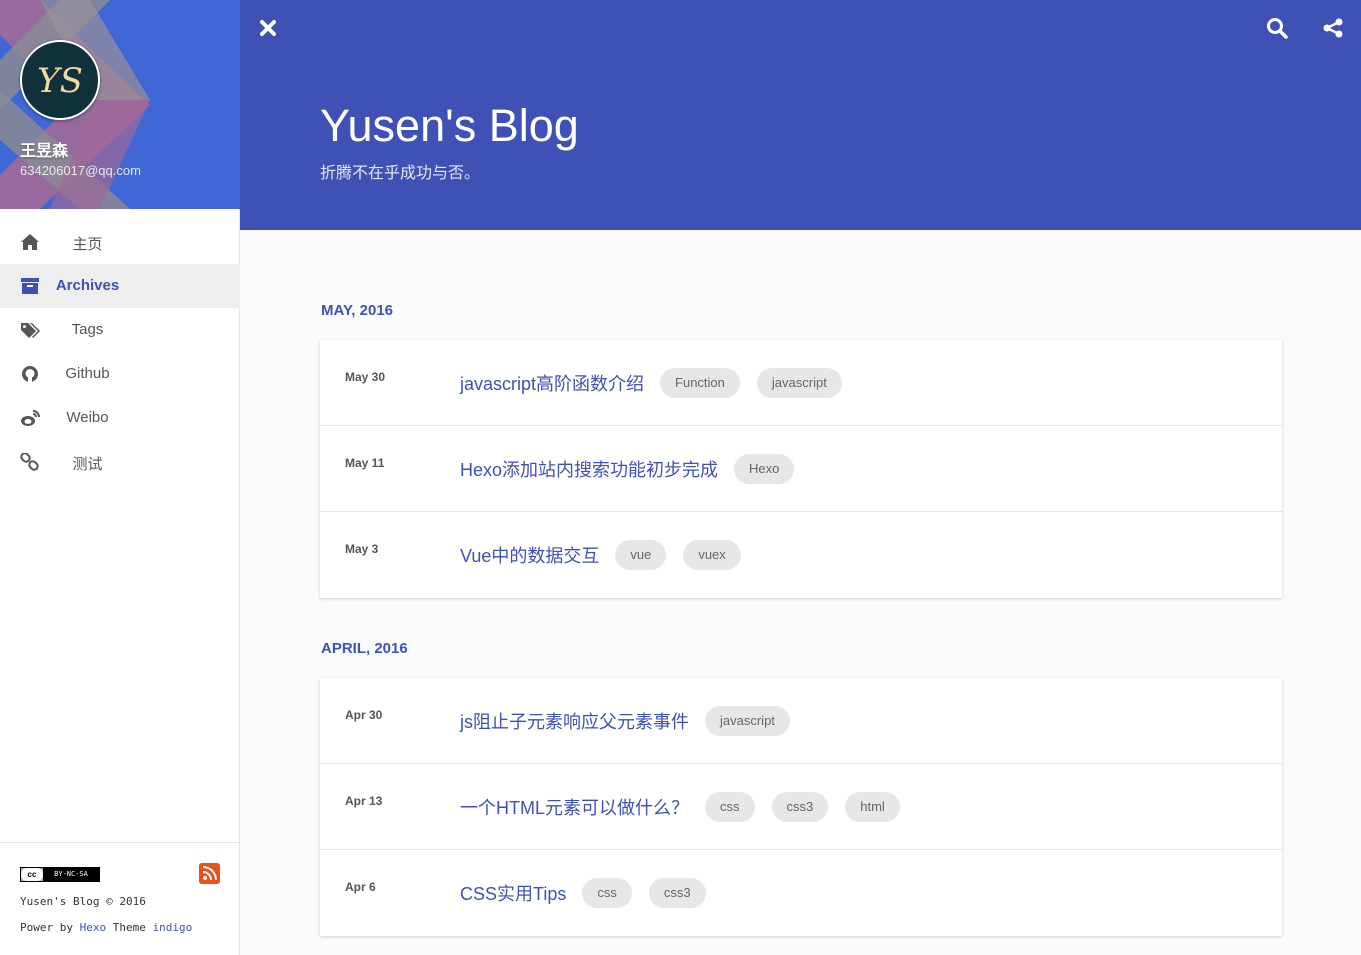 The height and width of the screenshot is (955, 1361). I want to click on sidebar-item-weibo: Weibo, so click(120, 418).